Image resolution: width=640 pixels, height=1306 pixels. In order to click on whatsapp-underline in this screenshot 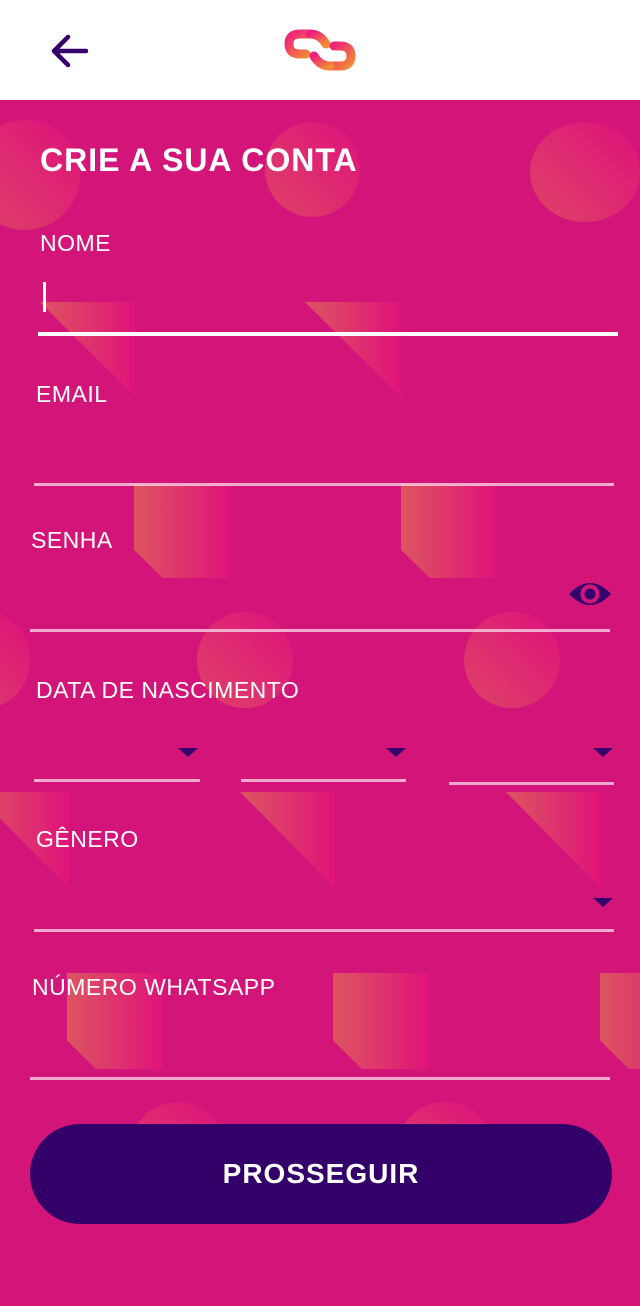, I will do `click(320, 1078)`.